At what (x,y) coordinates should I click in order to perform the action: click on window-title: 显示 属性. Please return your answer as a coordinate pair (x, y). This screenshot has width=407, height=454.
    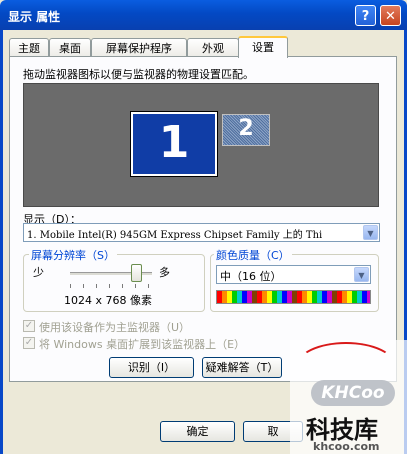
    Looking at the image, I should click on (34, 17).